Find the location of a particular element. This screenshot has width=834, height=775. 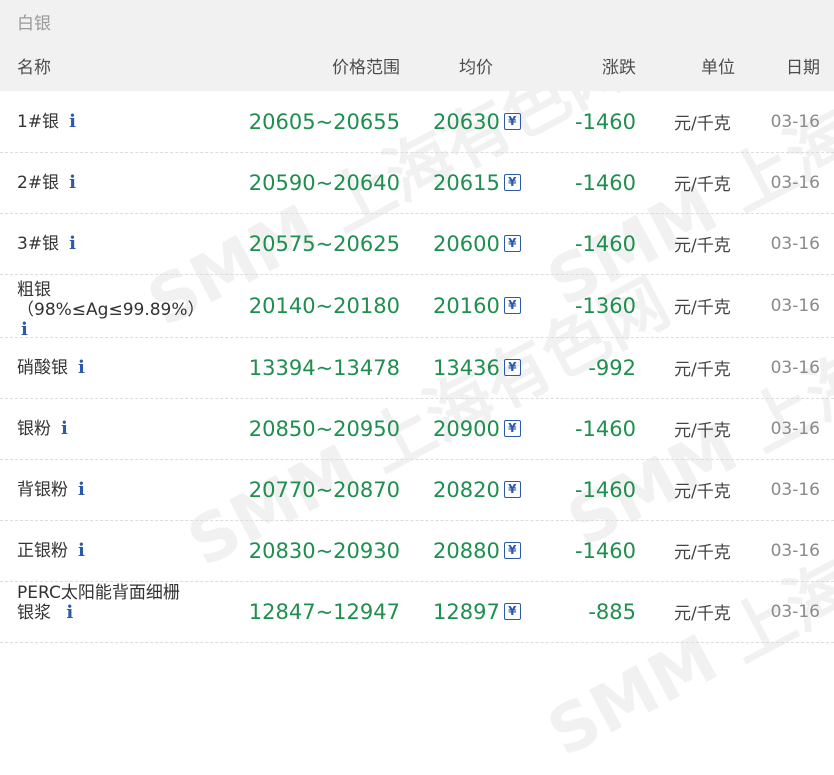

average-price: 20615 ¥ is located at coordinates (477, 182).